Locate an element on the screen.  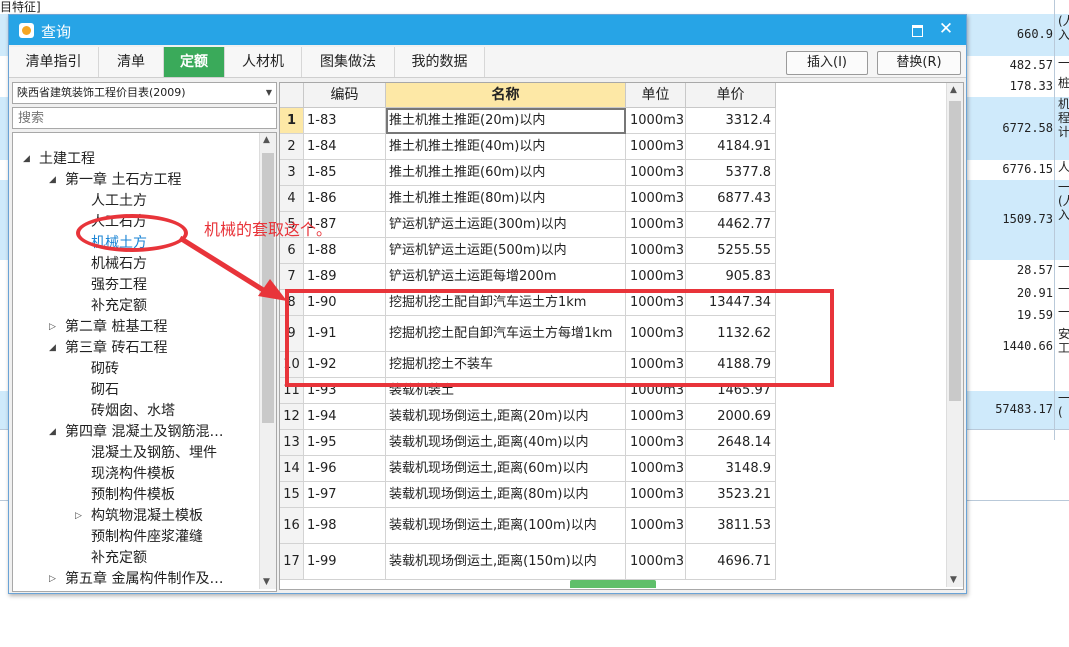
tree-item: 砌石 is located at coordinates (105, 390).